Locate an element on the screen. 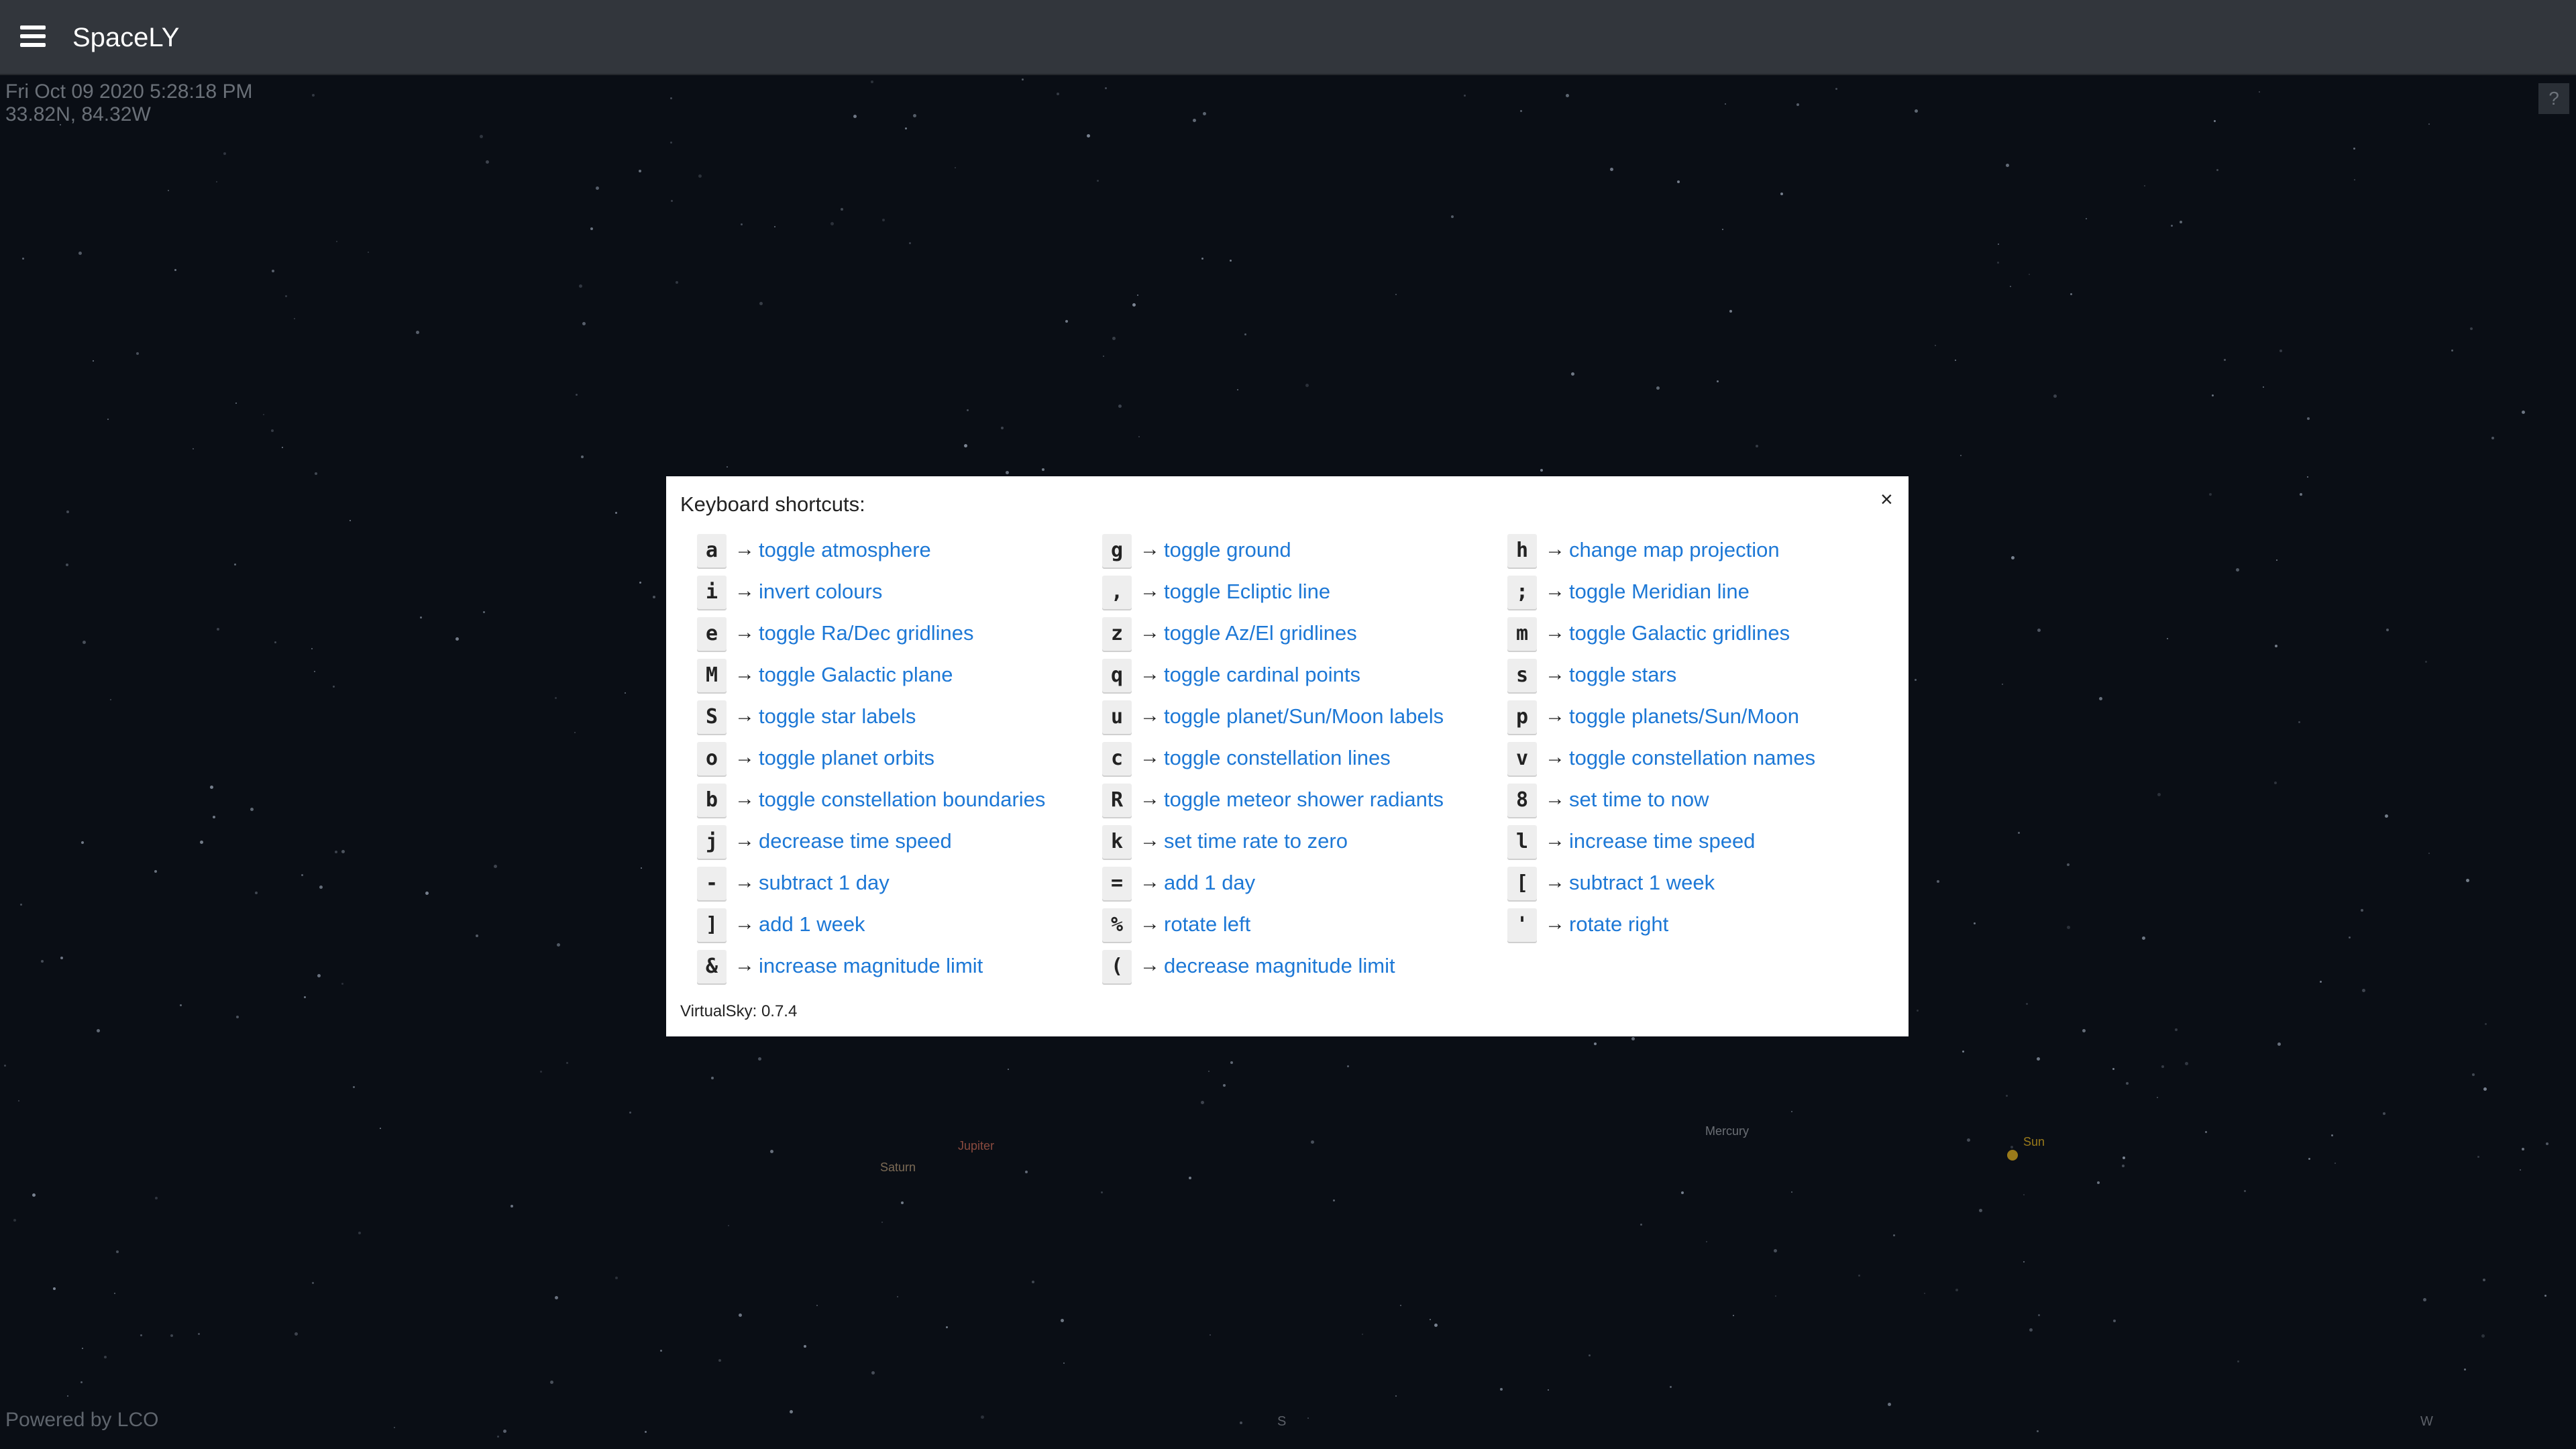 This screenshot has width=2576, height=1449. version-label: VirtualSky: 0.7.4 is located at coordinates (739, 1011).